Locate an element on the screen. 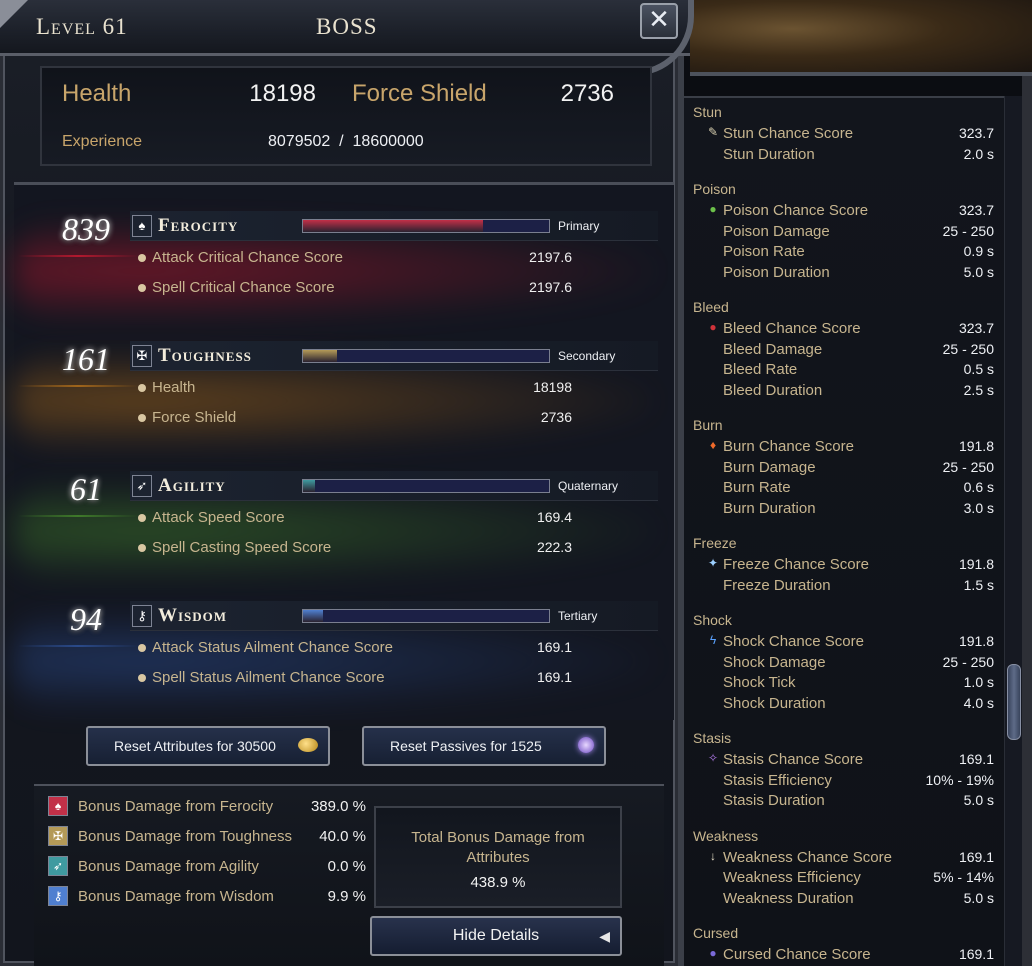 The height and width of the screenshot is (966, 1032). ailment-stat-row: ✧ Stasis Chance Score 169.1 is located at coordinates (850, 760).